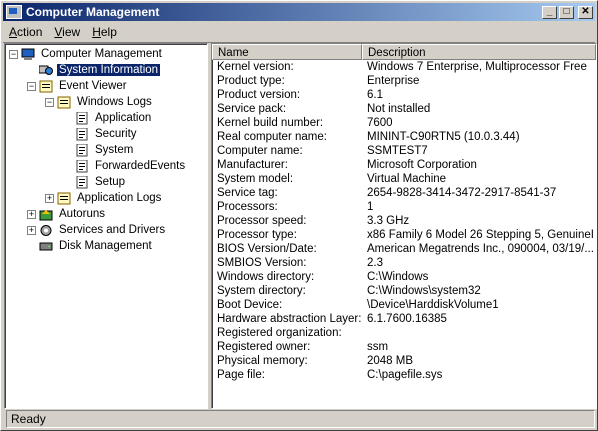  What do you see at coordinates (46, 214) in the screenshot?
I see `autoruns-icon` at bounding box center [46, 214].